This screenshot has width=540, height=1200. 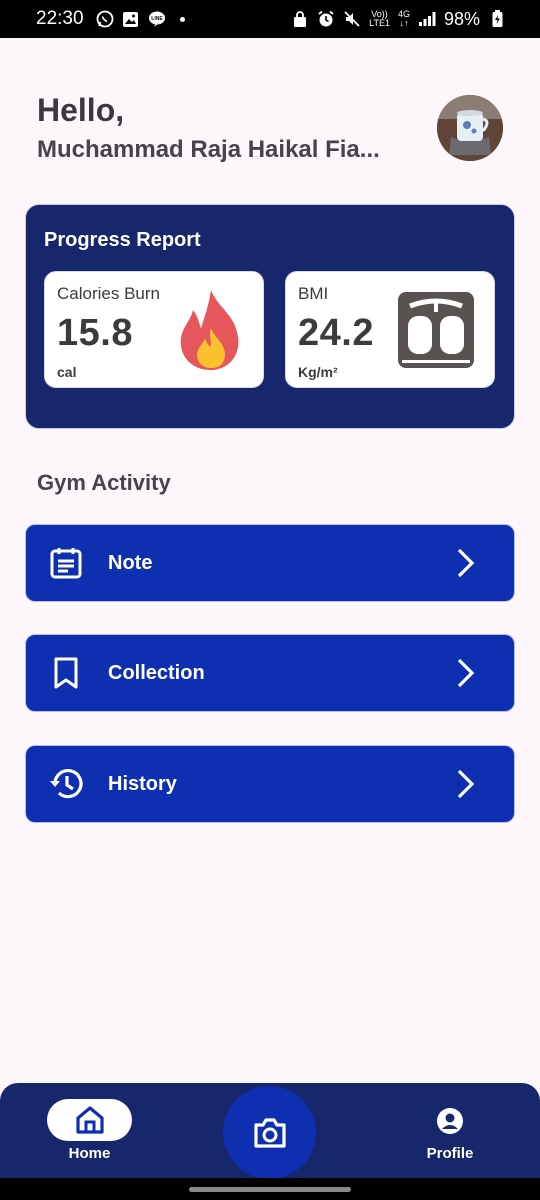 I want to click on avatar, so click(x=470, y=128).